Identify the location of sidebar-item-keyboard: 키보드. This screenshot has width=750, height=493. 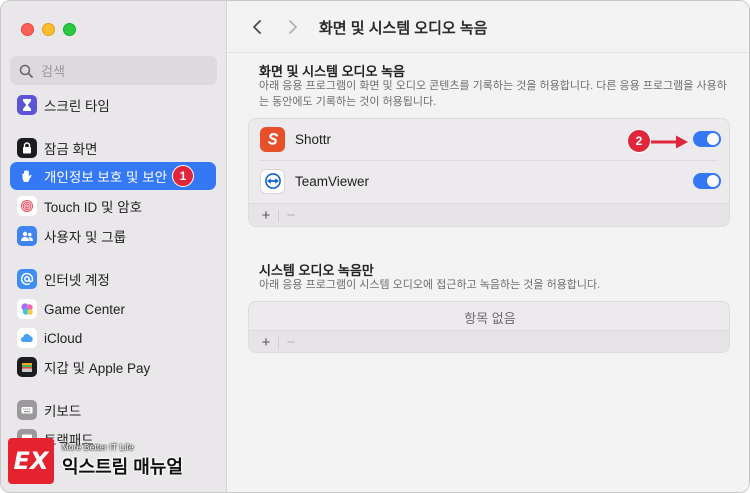
(113, 410).